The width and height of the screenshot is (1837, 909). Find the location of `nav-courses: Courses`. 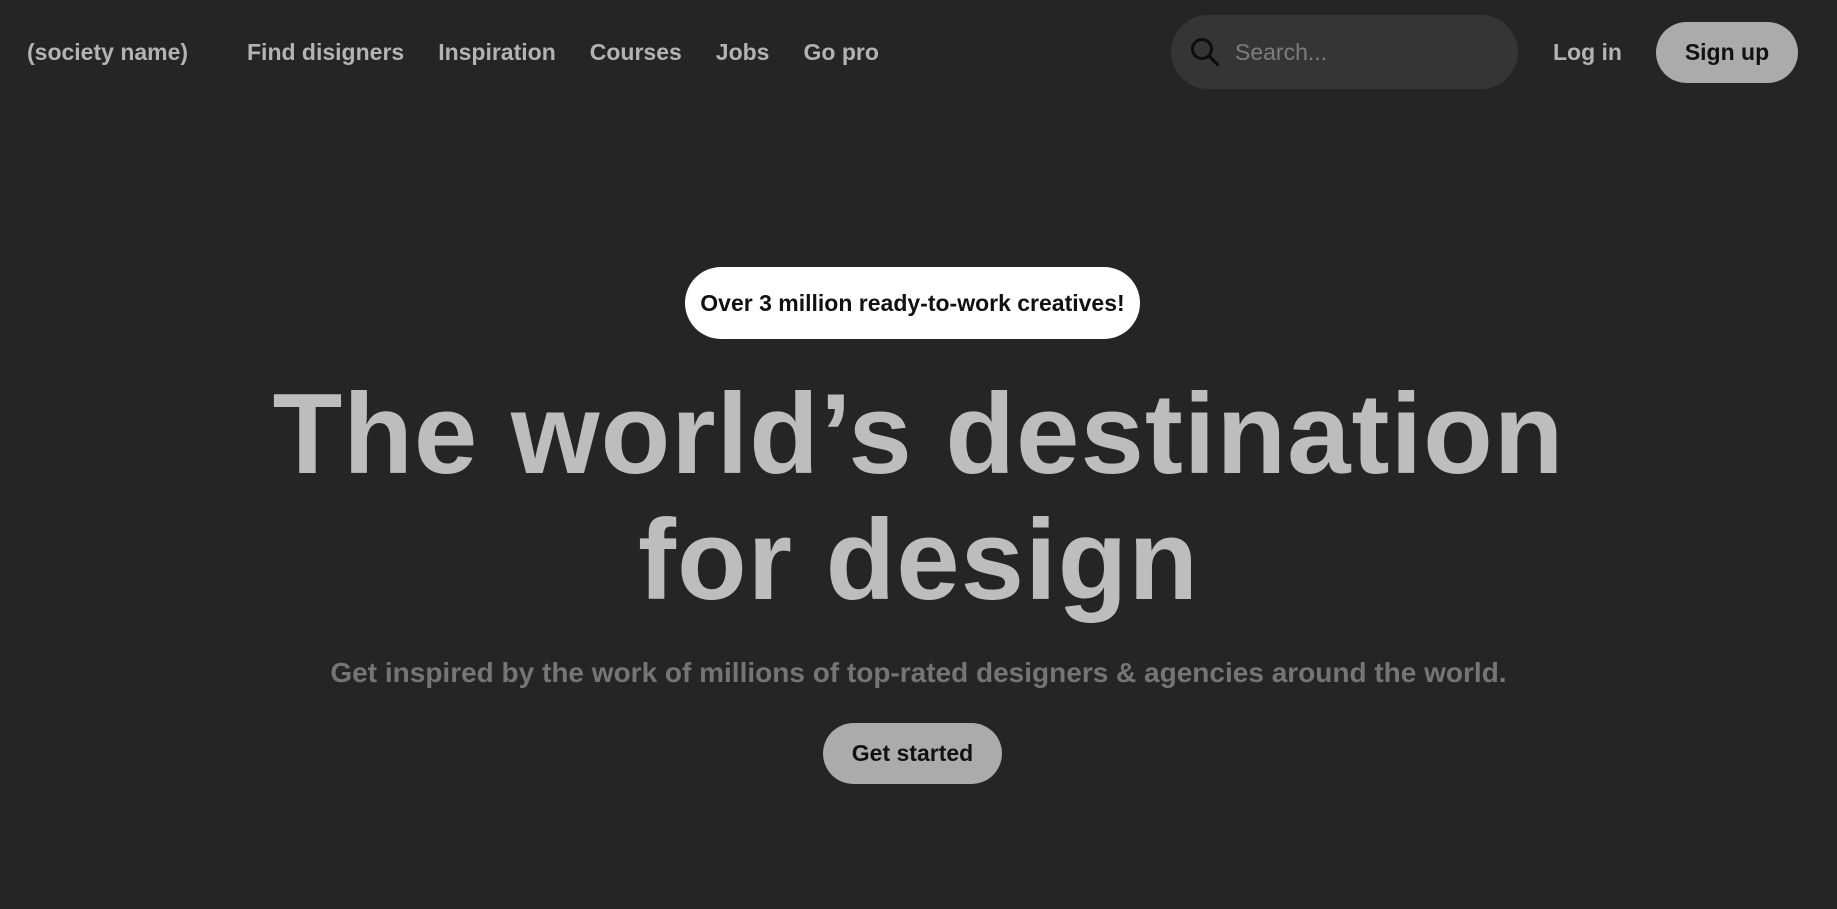

nav-courses: Courses is located at coordinates (636, 52).